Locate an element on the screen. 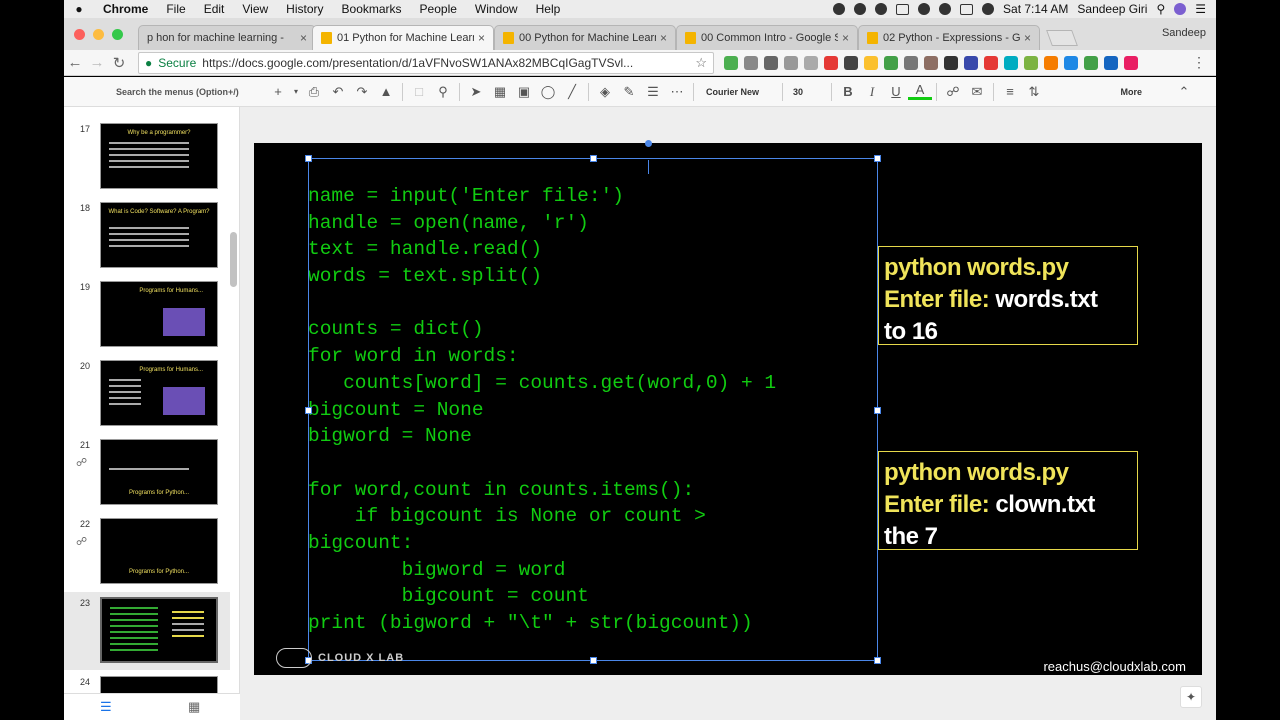 This screenshot has width=1280, height=720. lock-icon: ● is located at coordinates (148, 63).